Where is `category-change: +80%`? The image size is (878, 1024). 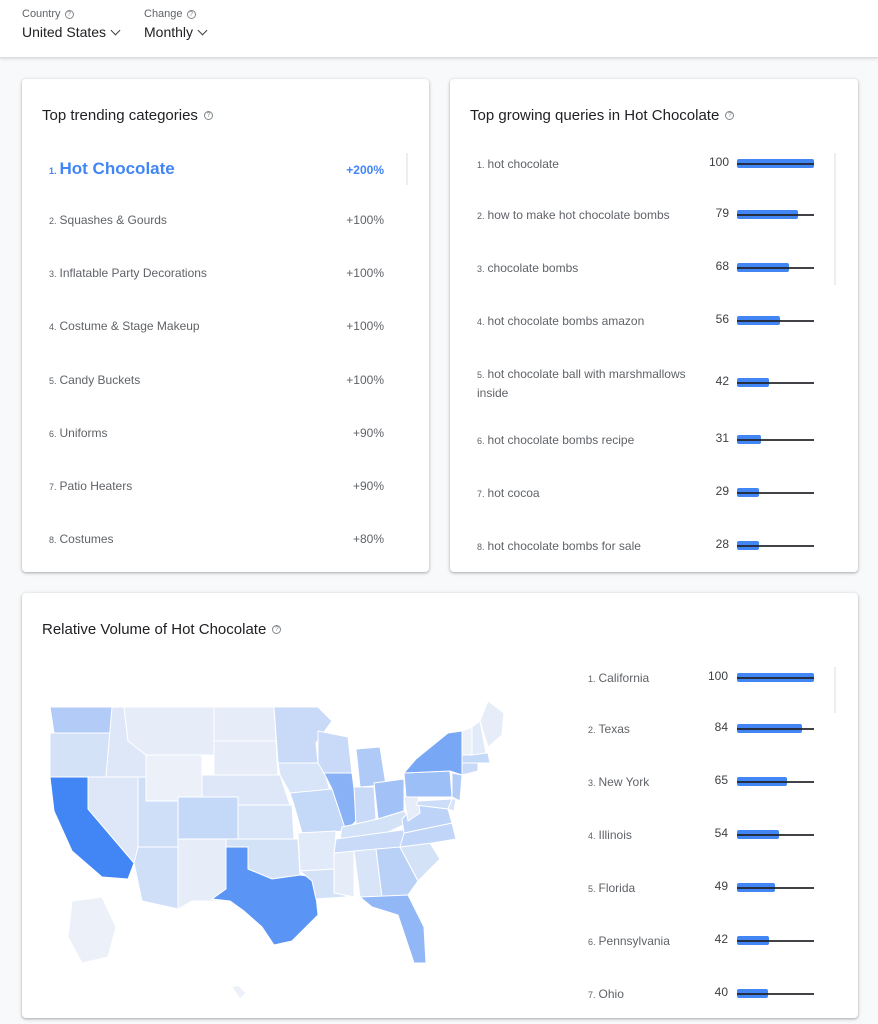 category-change: +80% is located at coordinates (368, 539).